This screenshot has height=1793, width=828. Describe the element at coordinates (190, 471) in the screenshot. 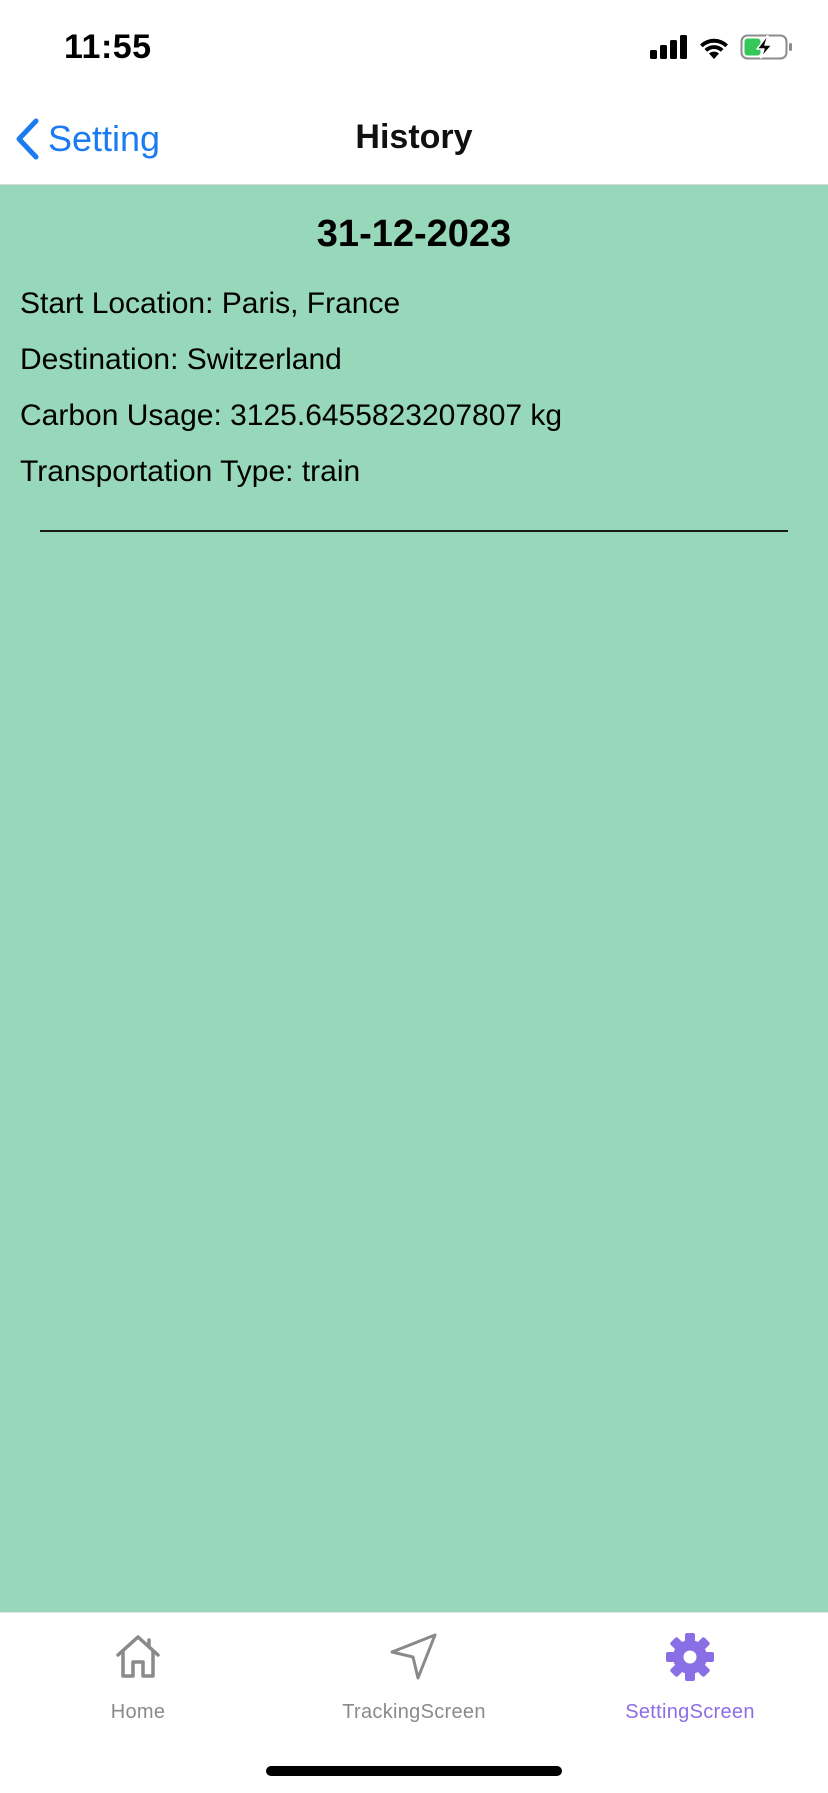

I see `transportation-type-text: Transportation Type: train` at that location.